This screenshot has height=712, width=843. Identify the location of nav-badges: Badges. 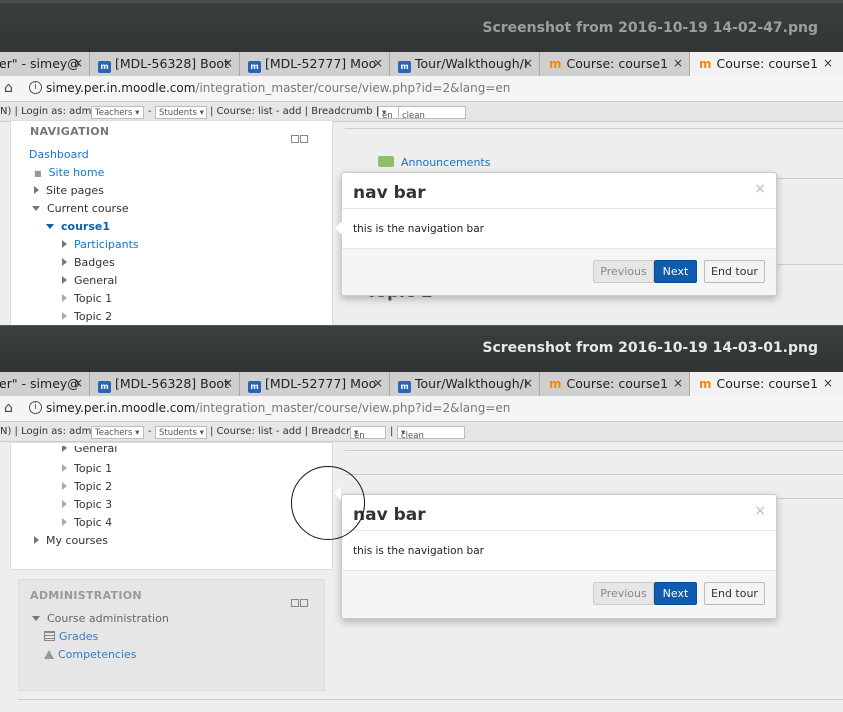
(88, 262).